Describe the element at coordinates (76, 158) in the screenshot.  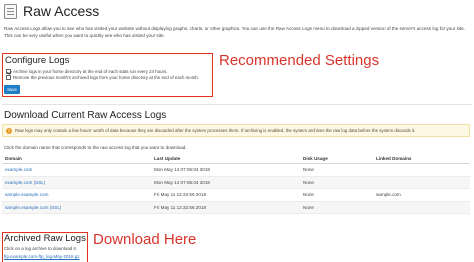
I see `column-header-domain: Domain` at that location.